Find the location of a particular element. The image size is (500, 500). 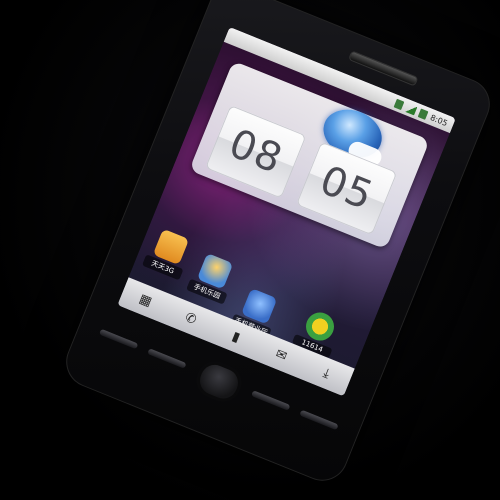

home-key is located at coordinates (167, 358).